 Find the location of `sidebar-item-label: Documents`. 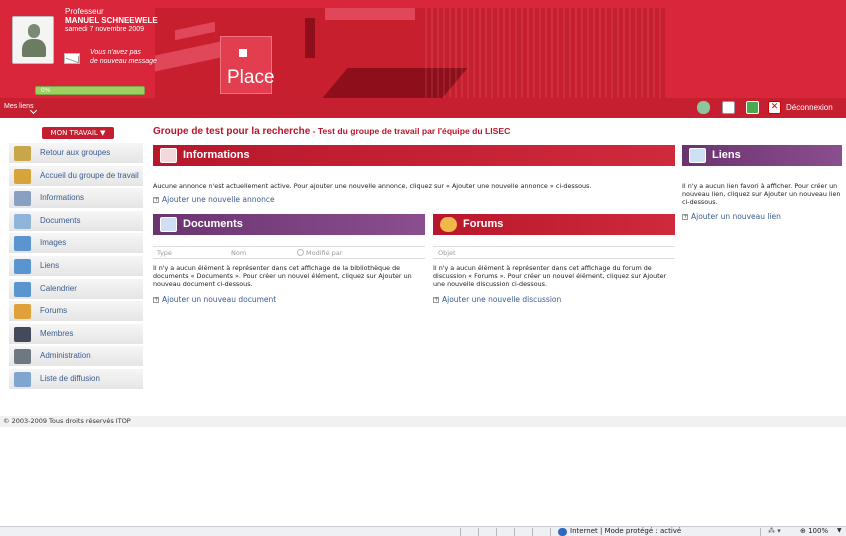

sidebar-item-label: Documents is located at coordinates (60, 220).